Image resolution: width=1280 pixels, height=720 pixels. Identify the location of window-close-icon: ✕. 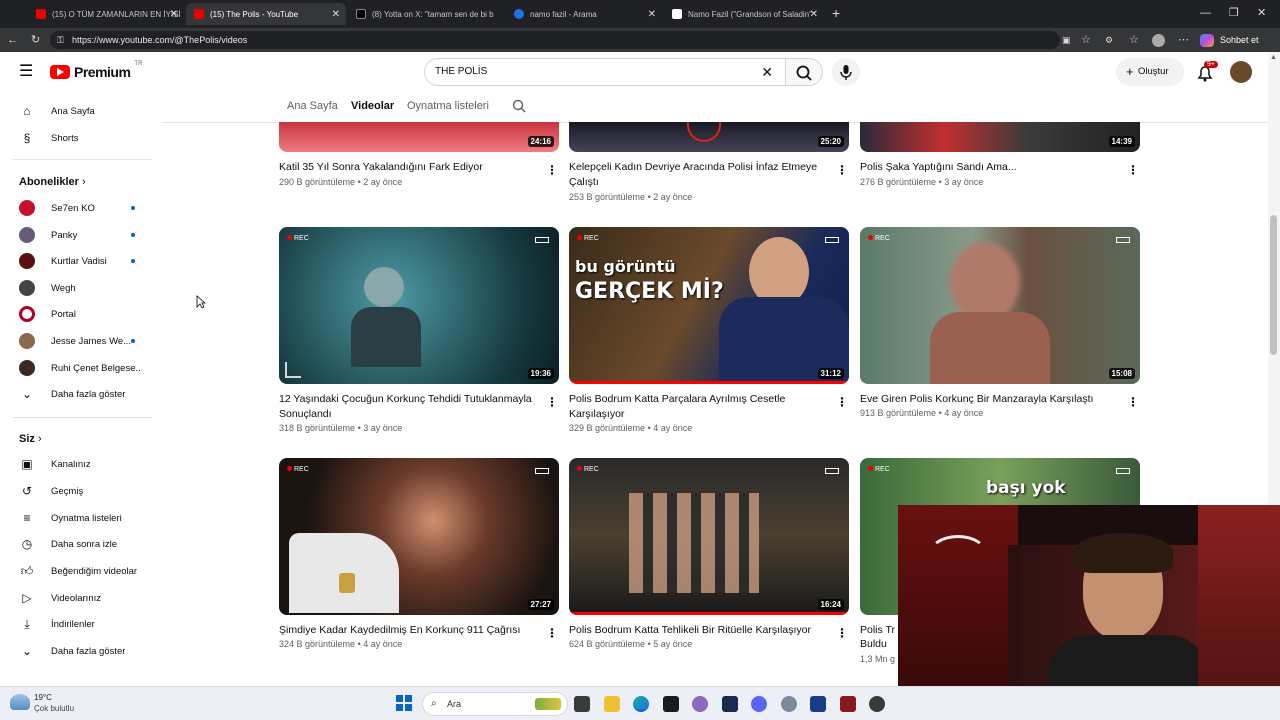
(1261, 13).